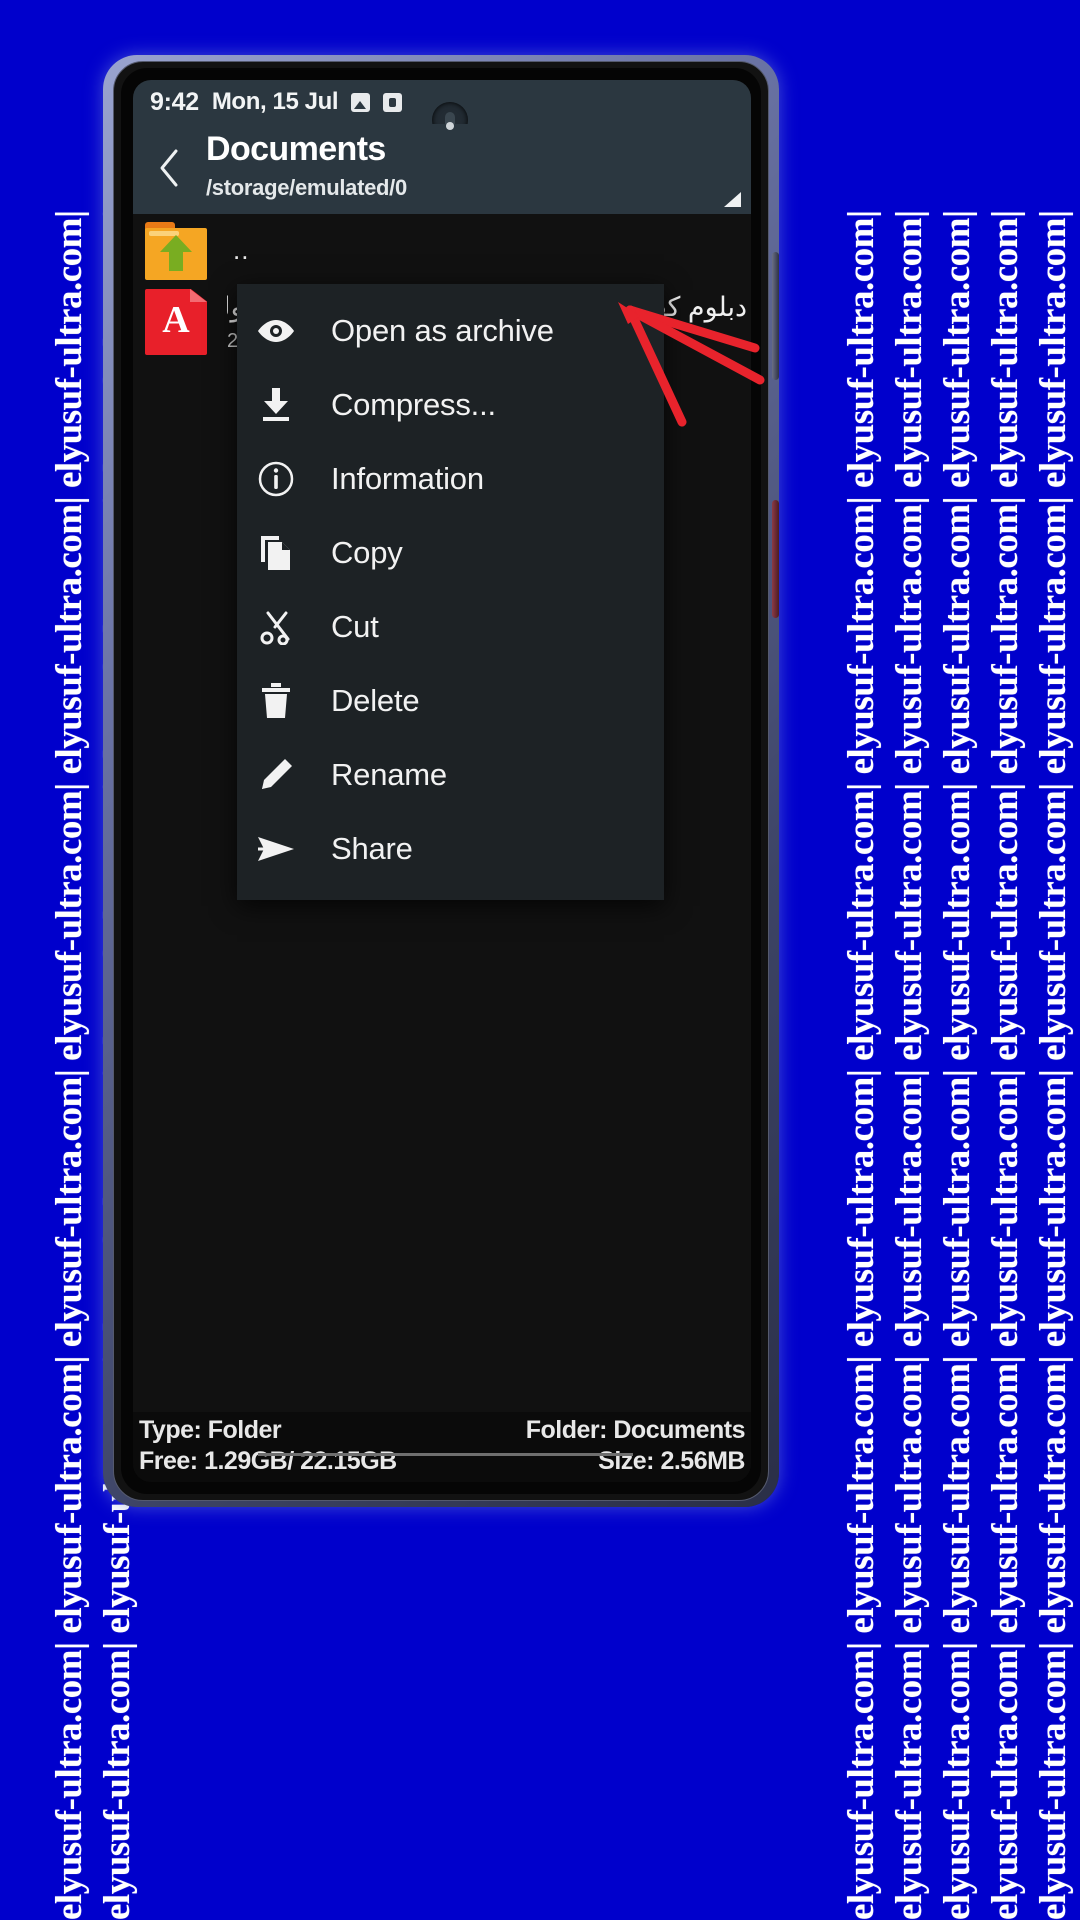  What do you see at coordinates (775, 316) in the screenshot?
I see `volume-button` at bounding box center [775, 316].